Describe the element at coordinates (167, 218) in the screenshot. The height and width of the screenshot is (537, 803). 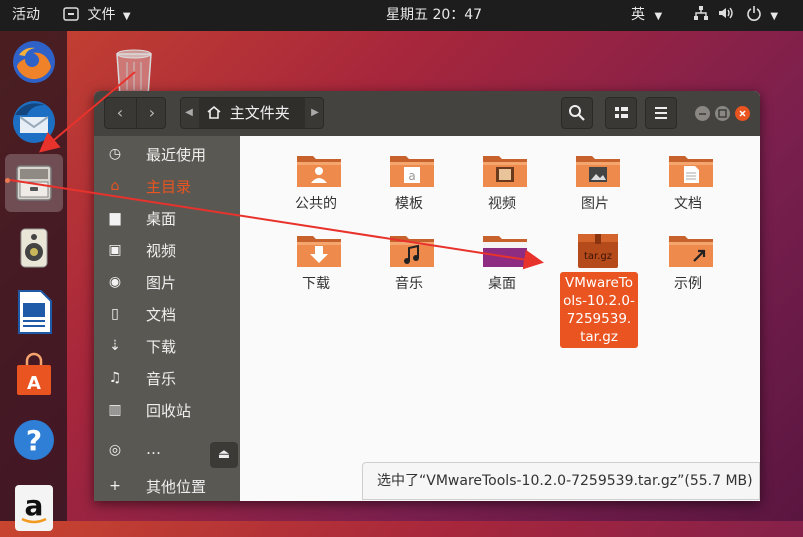
I see `sidebar-item: ▆ 桌面` at that location.